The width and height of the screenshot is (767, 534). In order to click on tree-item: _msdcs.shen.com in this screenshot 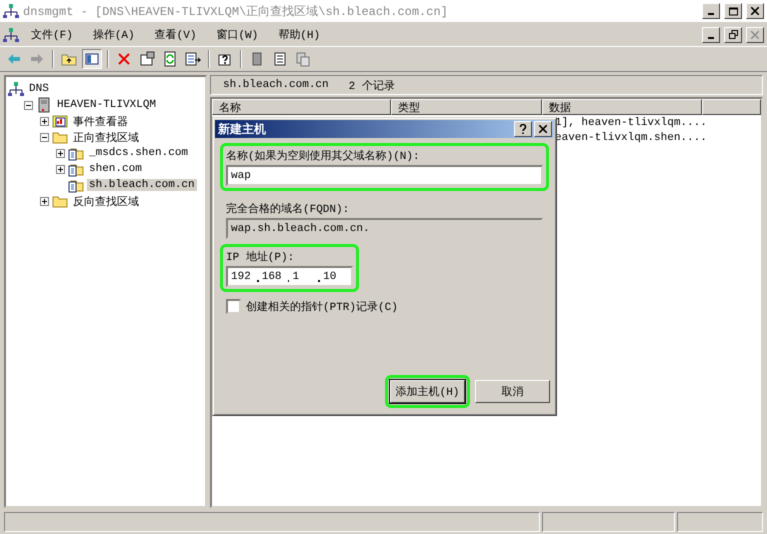, I will do `click(138, 153)`.